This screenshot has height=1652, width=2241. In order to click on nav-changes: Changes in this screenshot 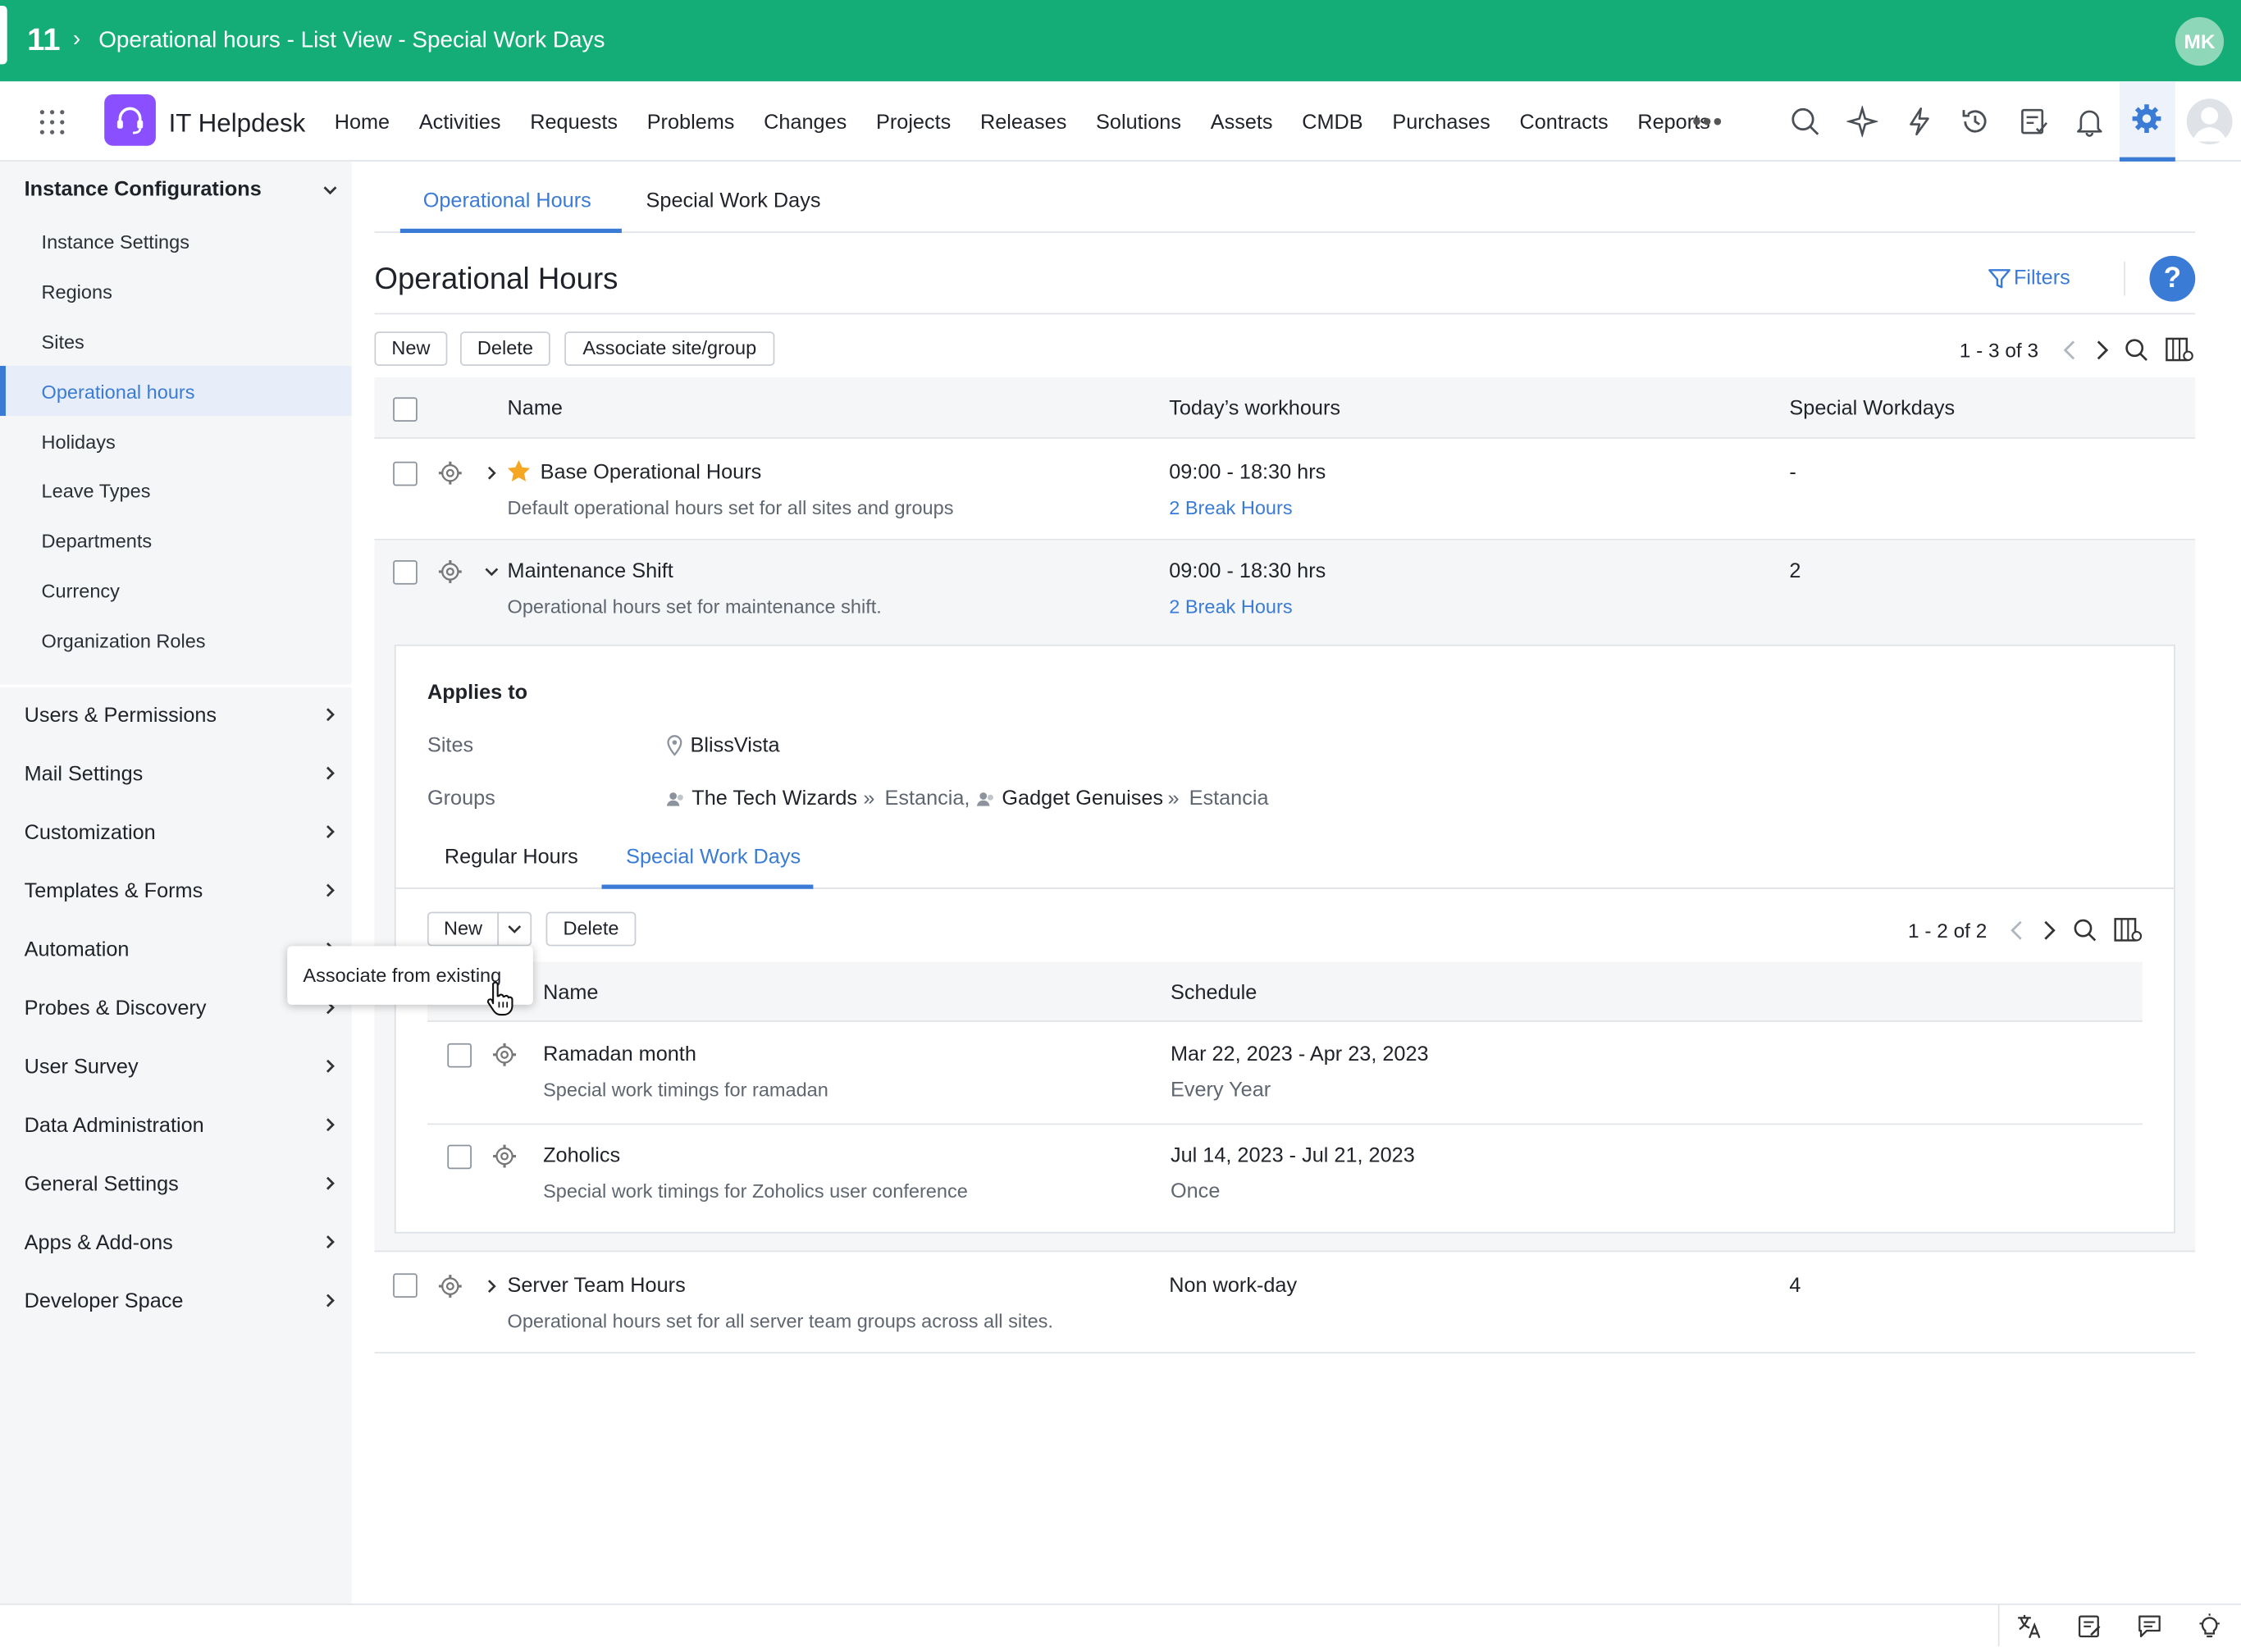, I will do `click(805, 123)`.